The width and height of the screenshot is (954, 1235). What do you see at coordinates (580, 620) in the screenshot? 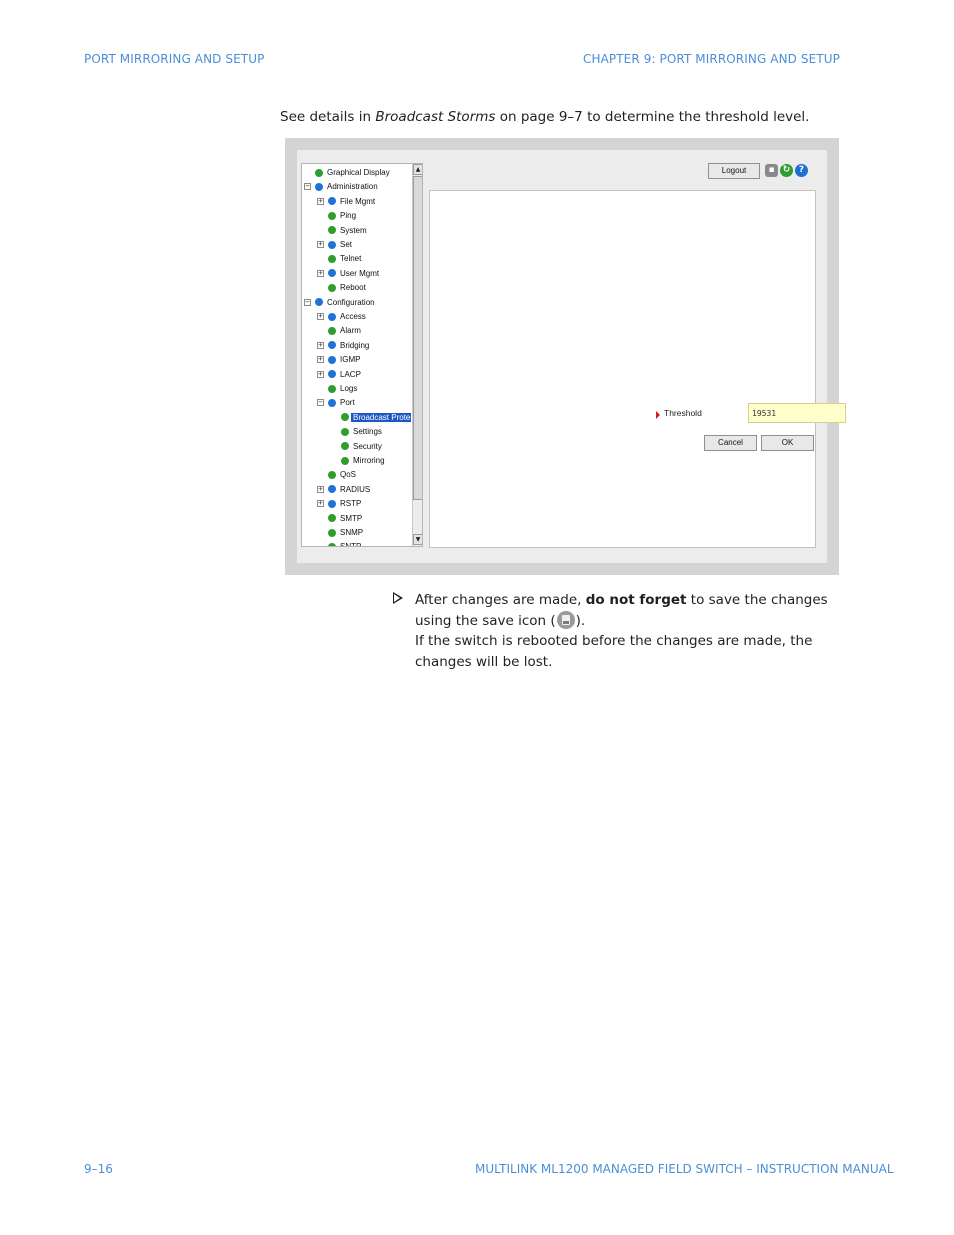
I see `note-text-3: ).` at bounding box center [580, 620].